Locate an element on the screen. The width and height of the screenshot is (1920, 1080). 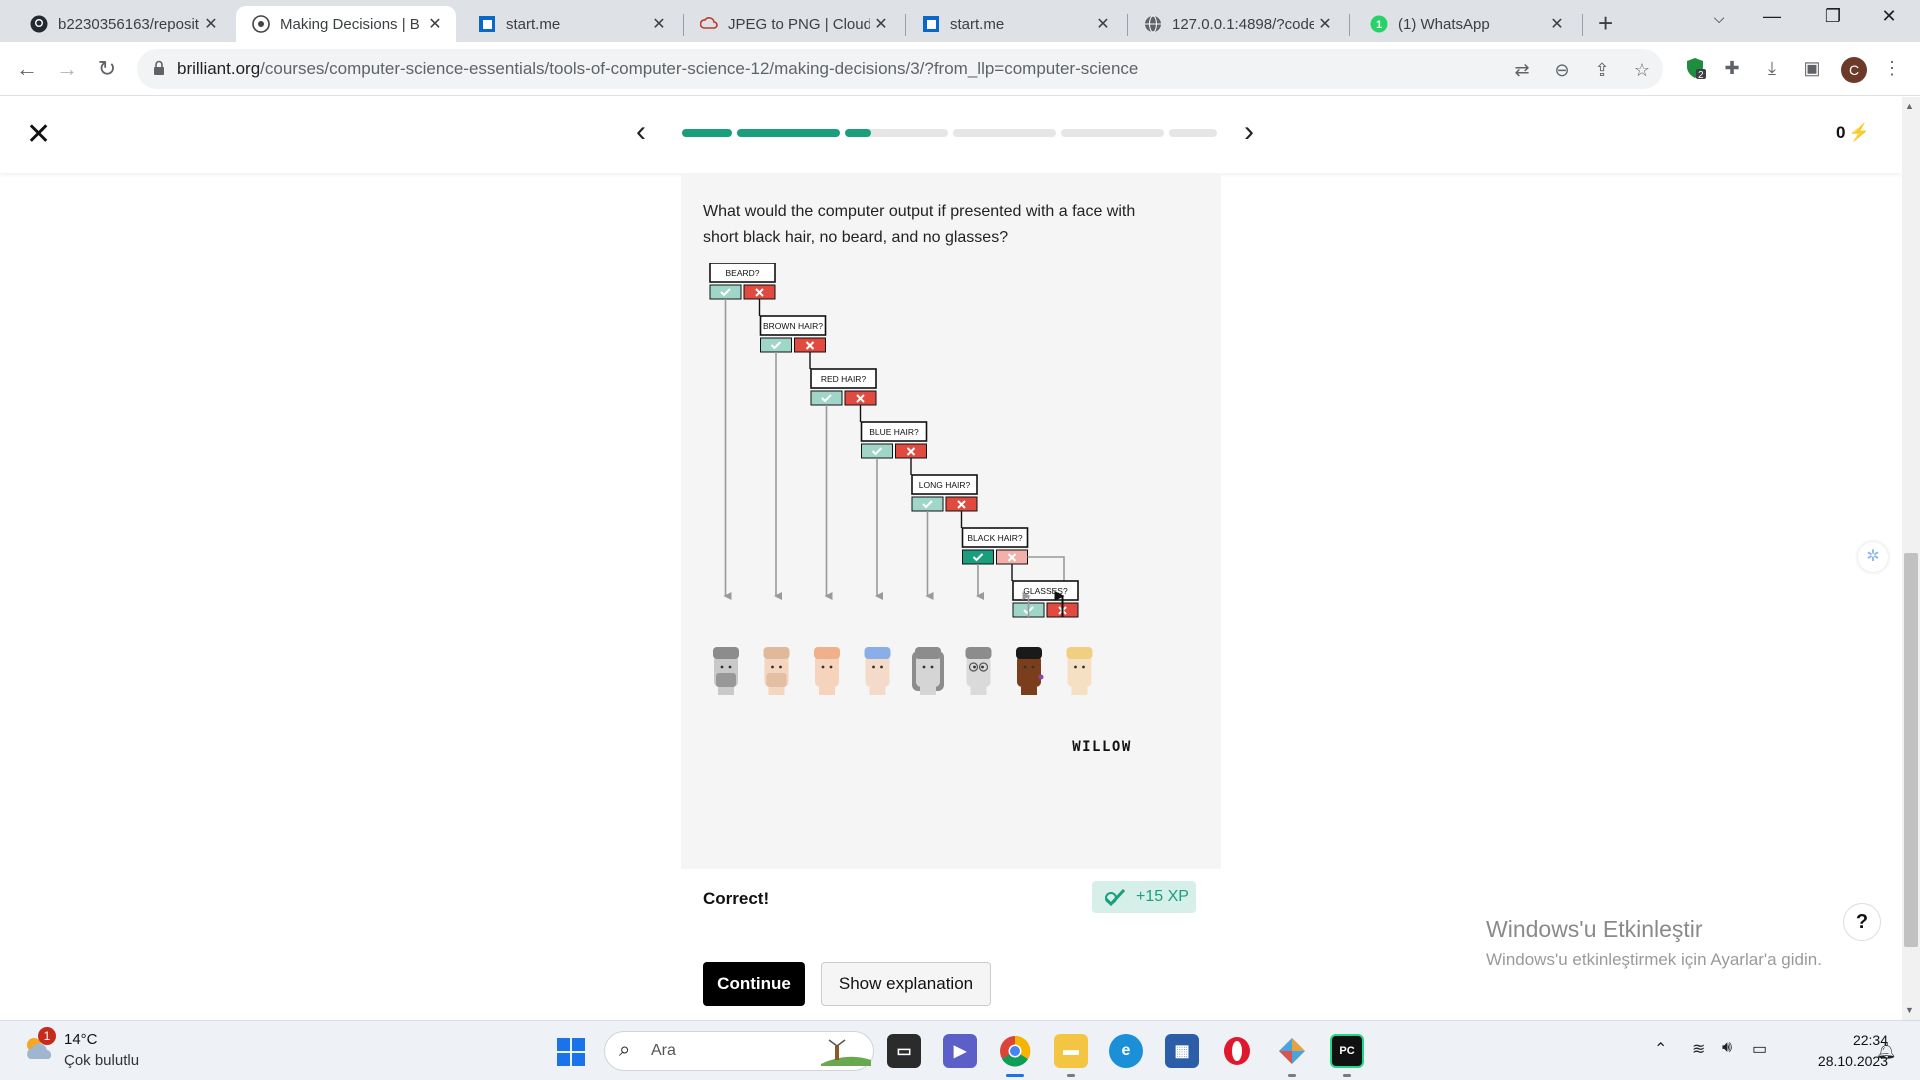
zoom-out-icon: ⊖ is located at coordinates (1562, 70).